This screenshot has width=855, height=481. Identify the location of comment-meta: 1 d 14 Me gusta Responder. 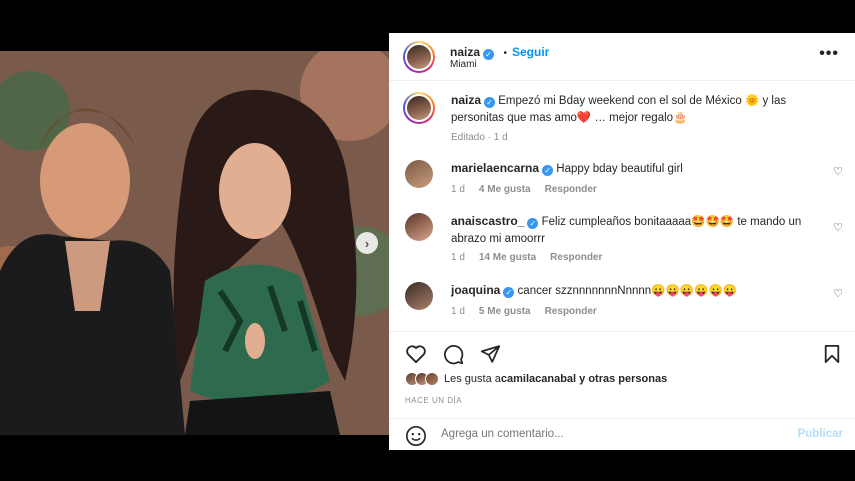
(526, 257).